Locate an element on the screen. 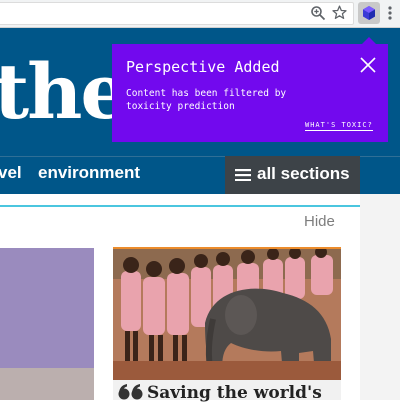 Image resolution: width=400 pixels, height=403 pixels. story-card-left-footer is located at coordinates (47, 384).